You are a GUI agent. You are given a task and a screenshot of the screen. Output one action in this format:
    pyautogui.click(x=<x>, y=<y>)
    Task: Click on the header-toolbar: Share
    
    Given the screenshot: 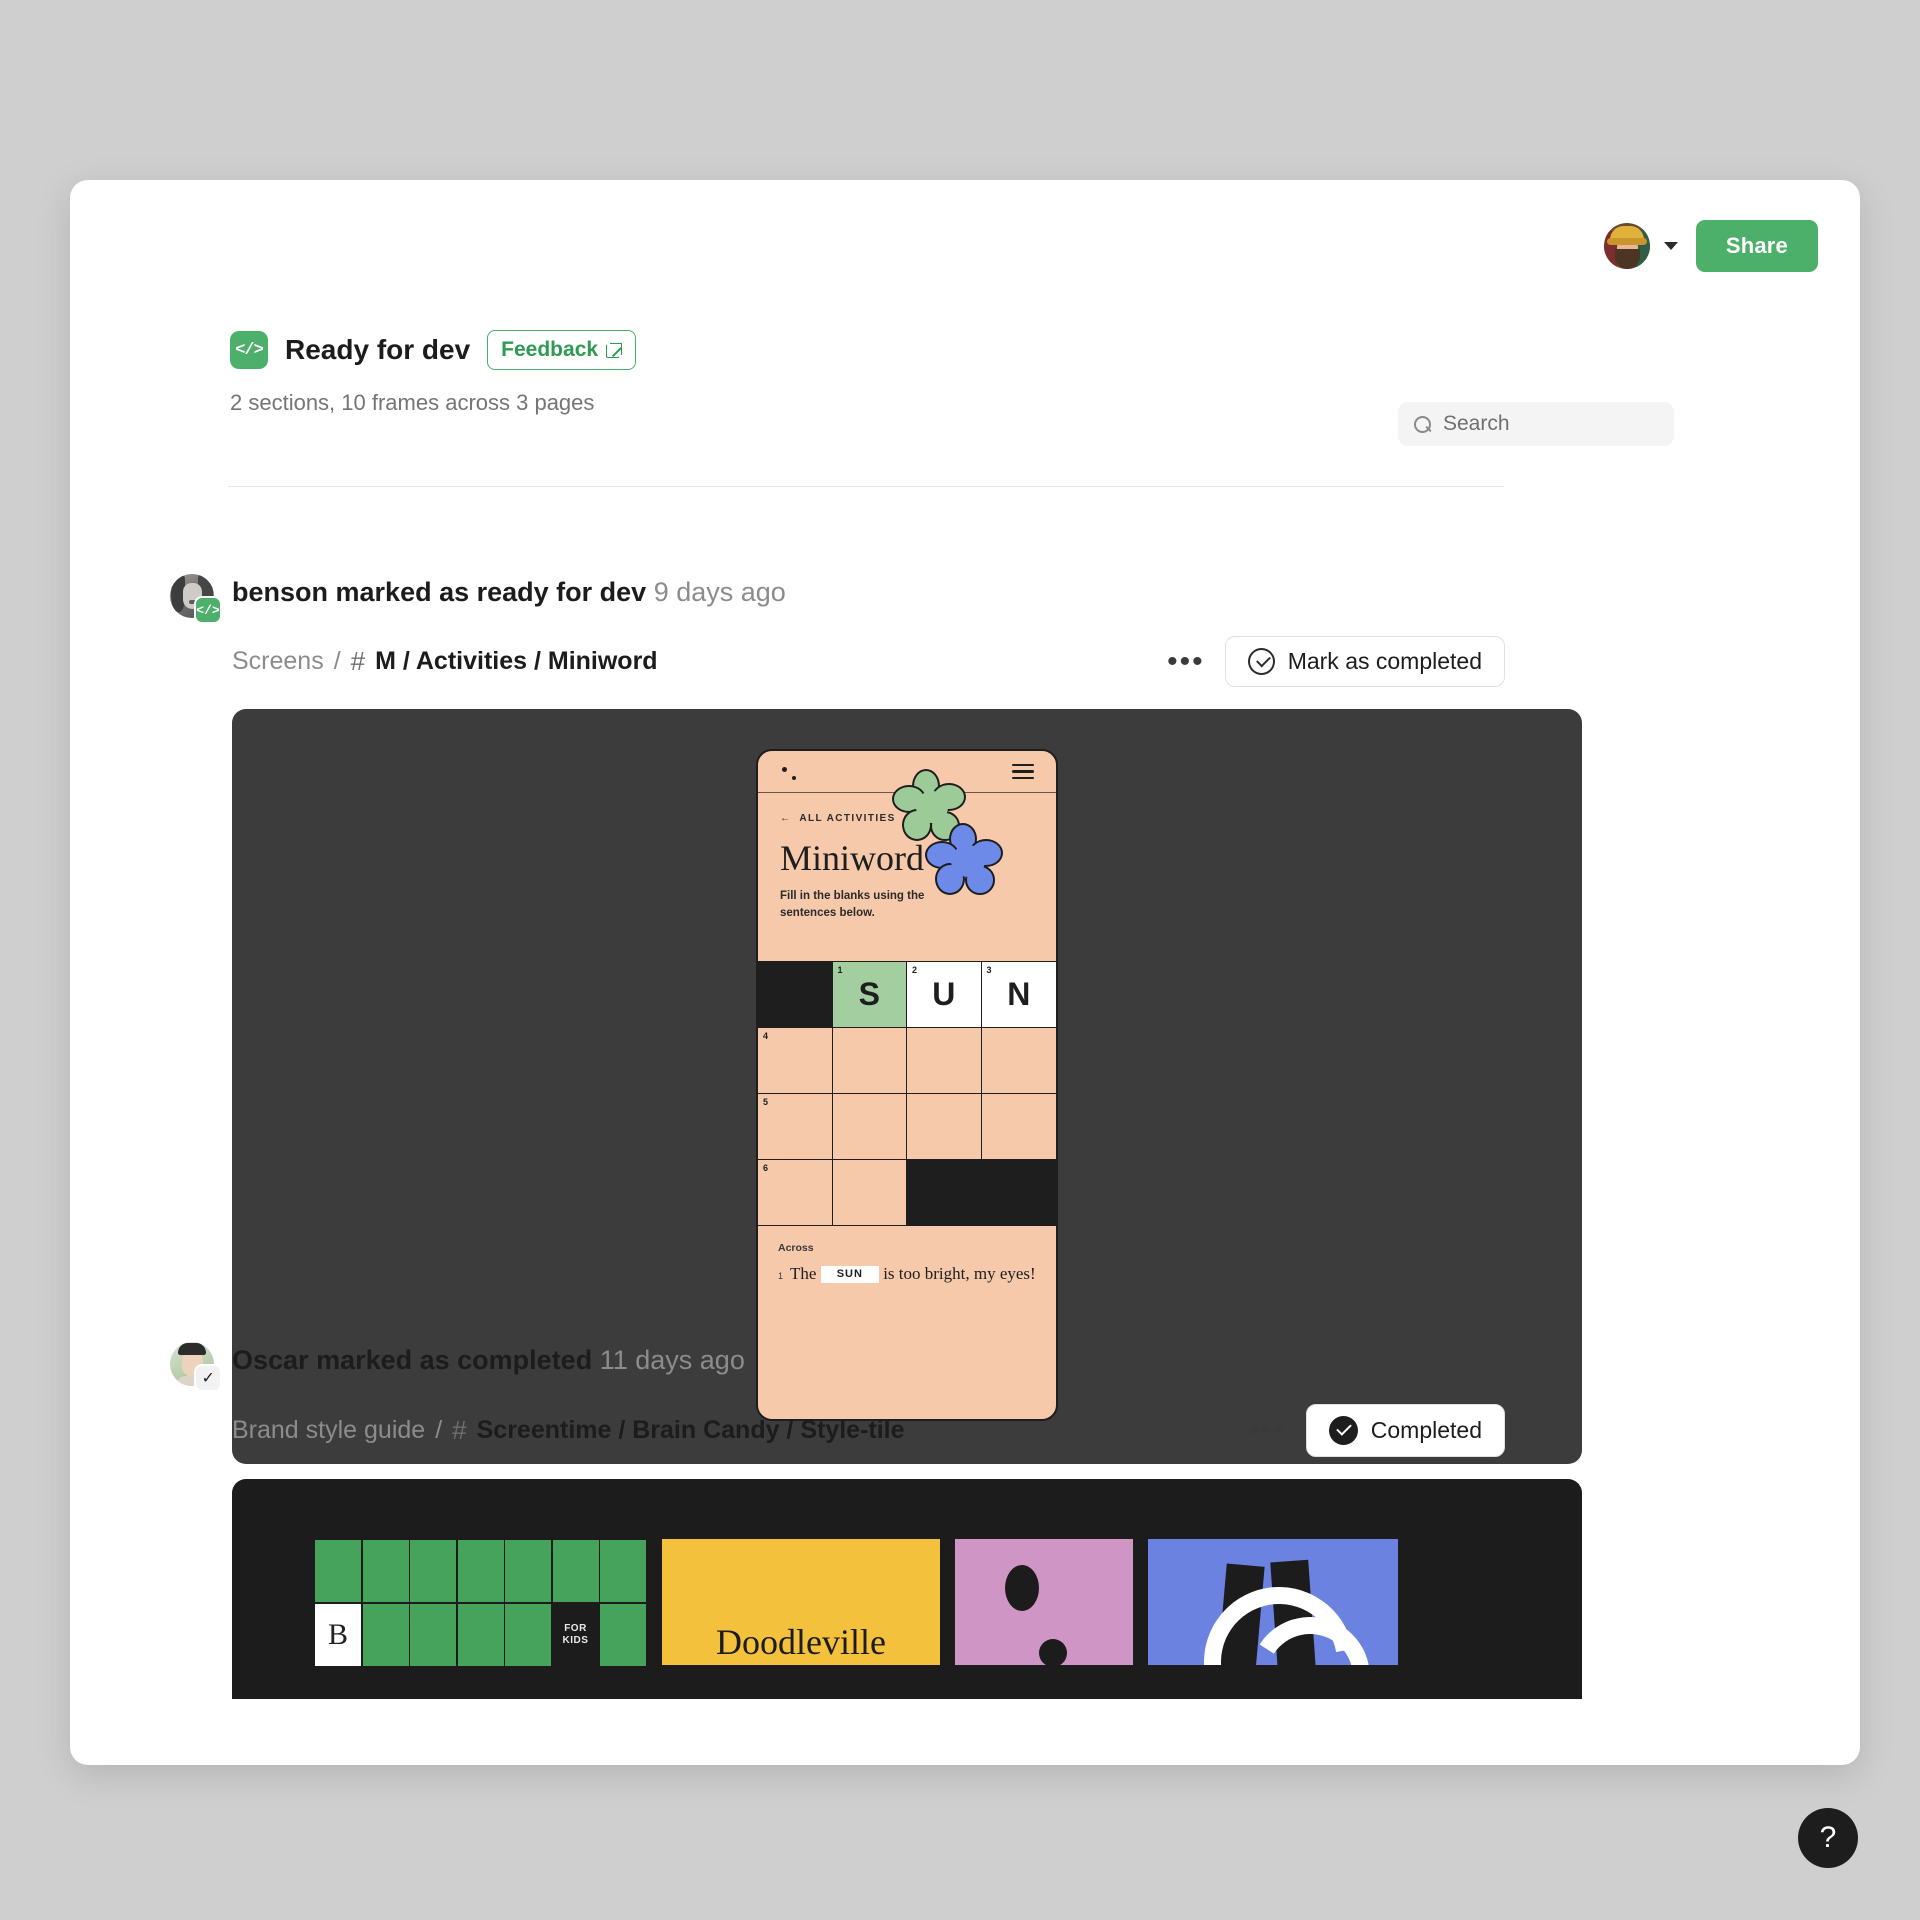 What is the action you would take?
    pyautogui.click(x=1710, y=246)
    